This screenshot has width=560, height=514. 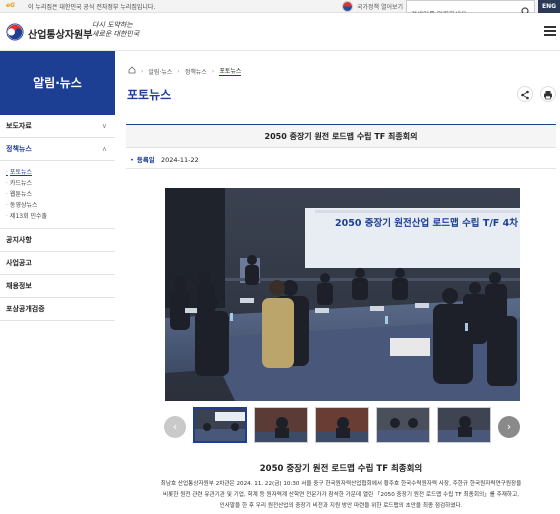 What do you see at coordinates (92, 7) in the screenshot?
I see `gov-banner-text: 이 누리집은 대한민국 공식 전자정부 누리집입니다.` at bounding box center [92, 7].